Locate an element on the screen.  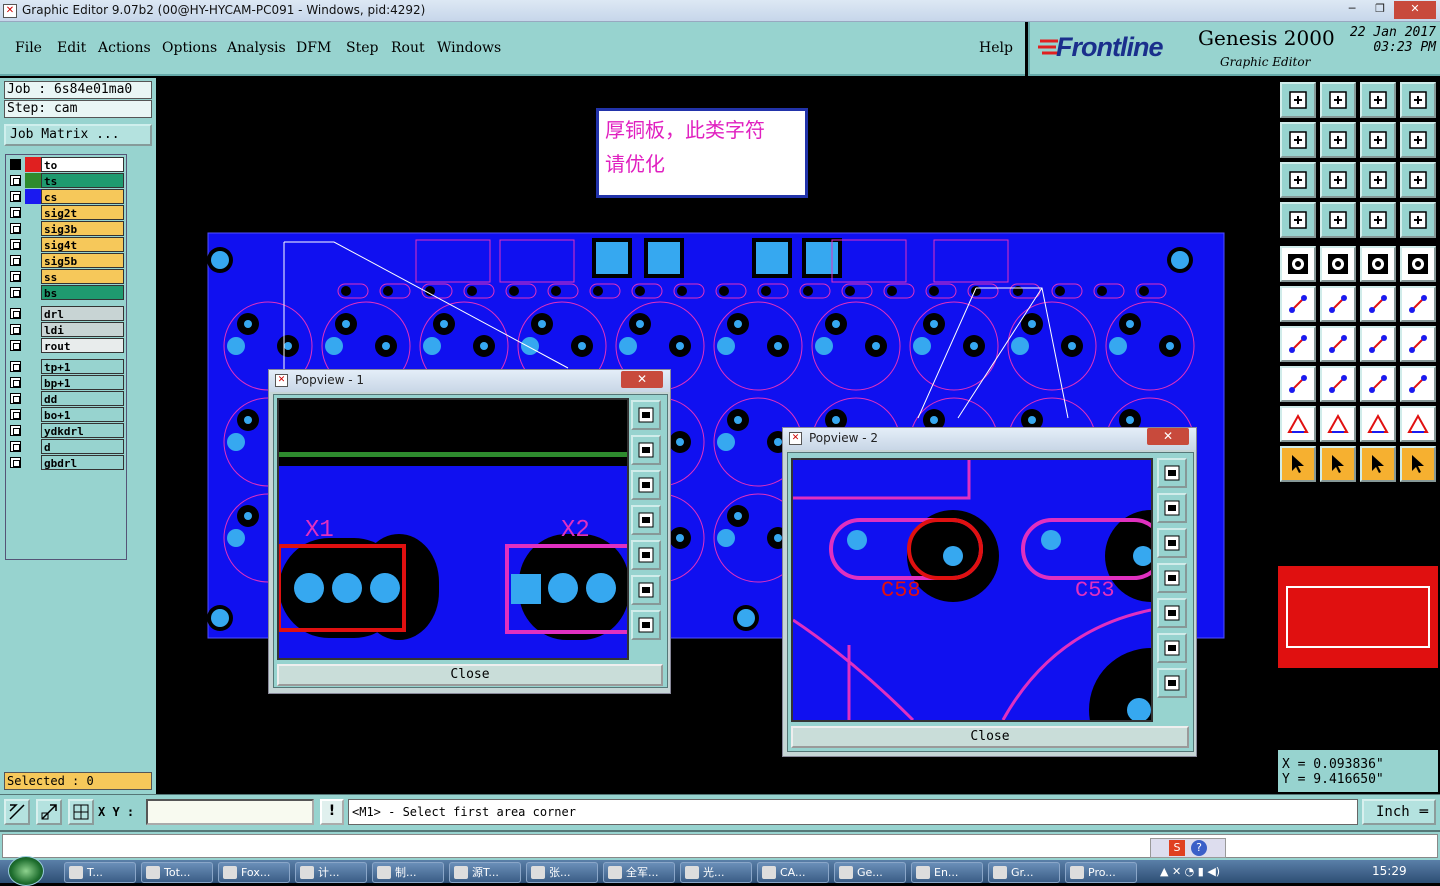
angle-icon is located at coordinates (1298, 344).